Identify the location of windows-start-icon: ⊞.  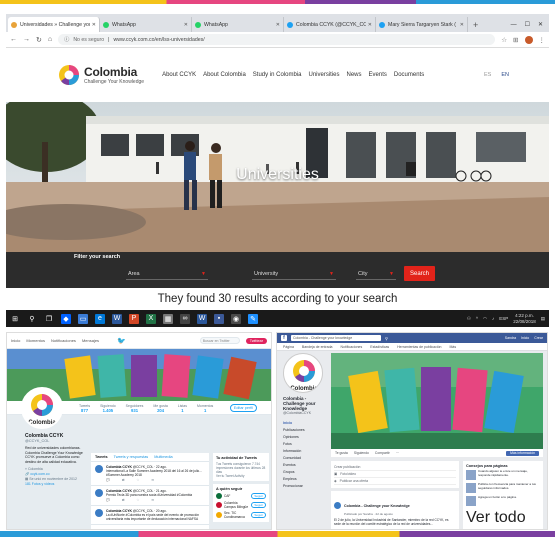
(15, 319).